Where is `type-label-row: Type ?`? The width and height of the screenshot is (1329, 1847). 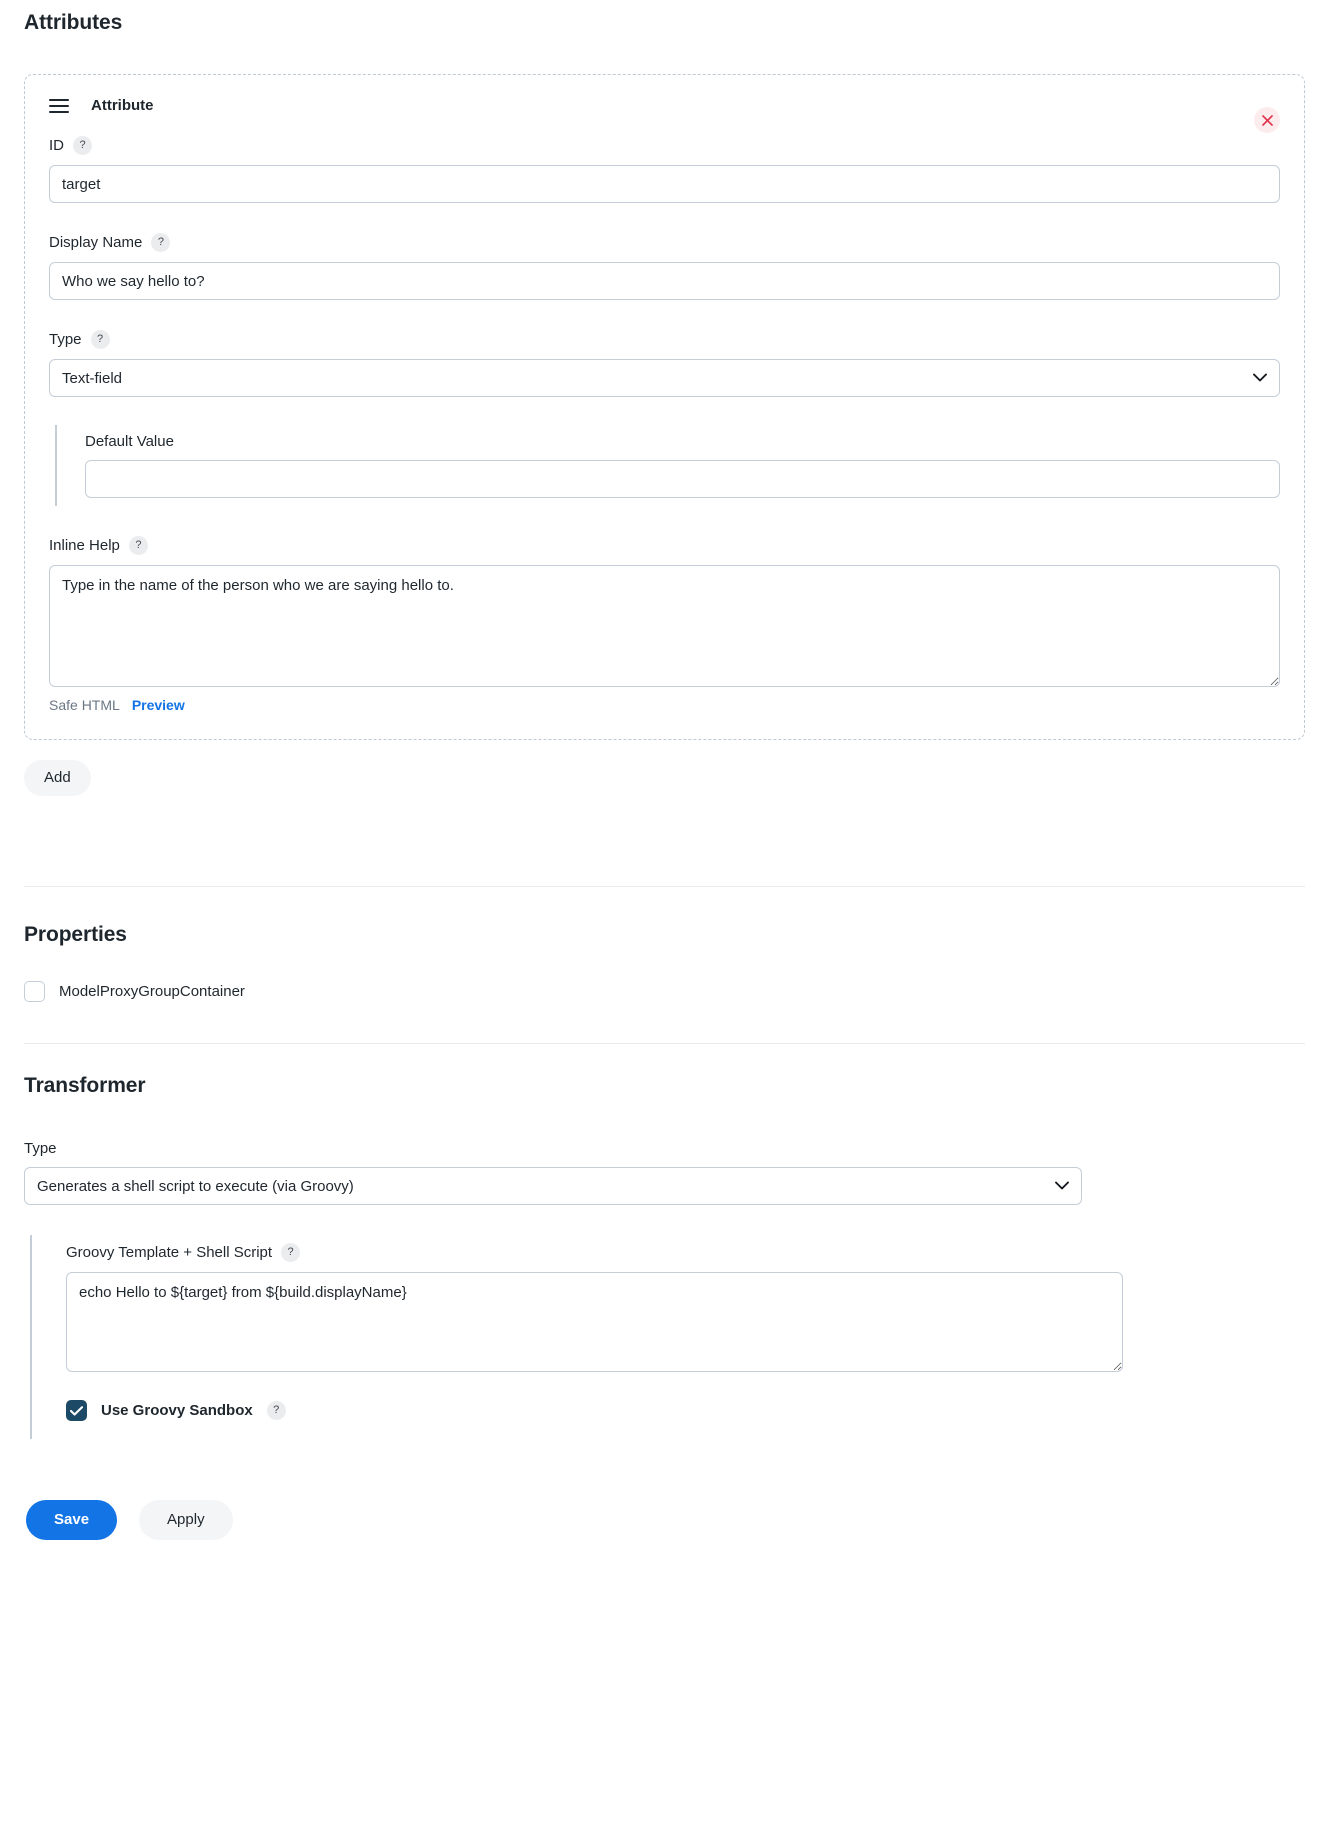
type-label-row: Type ? is located at coordinates (664, 339).